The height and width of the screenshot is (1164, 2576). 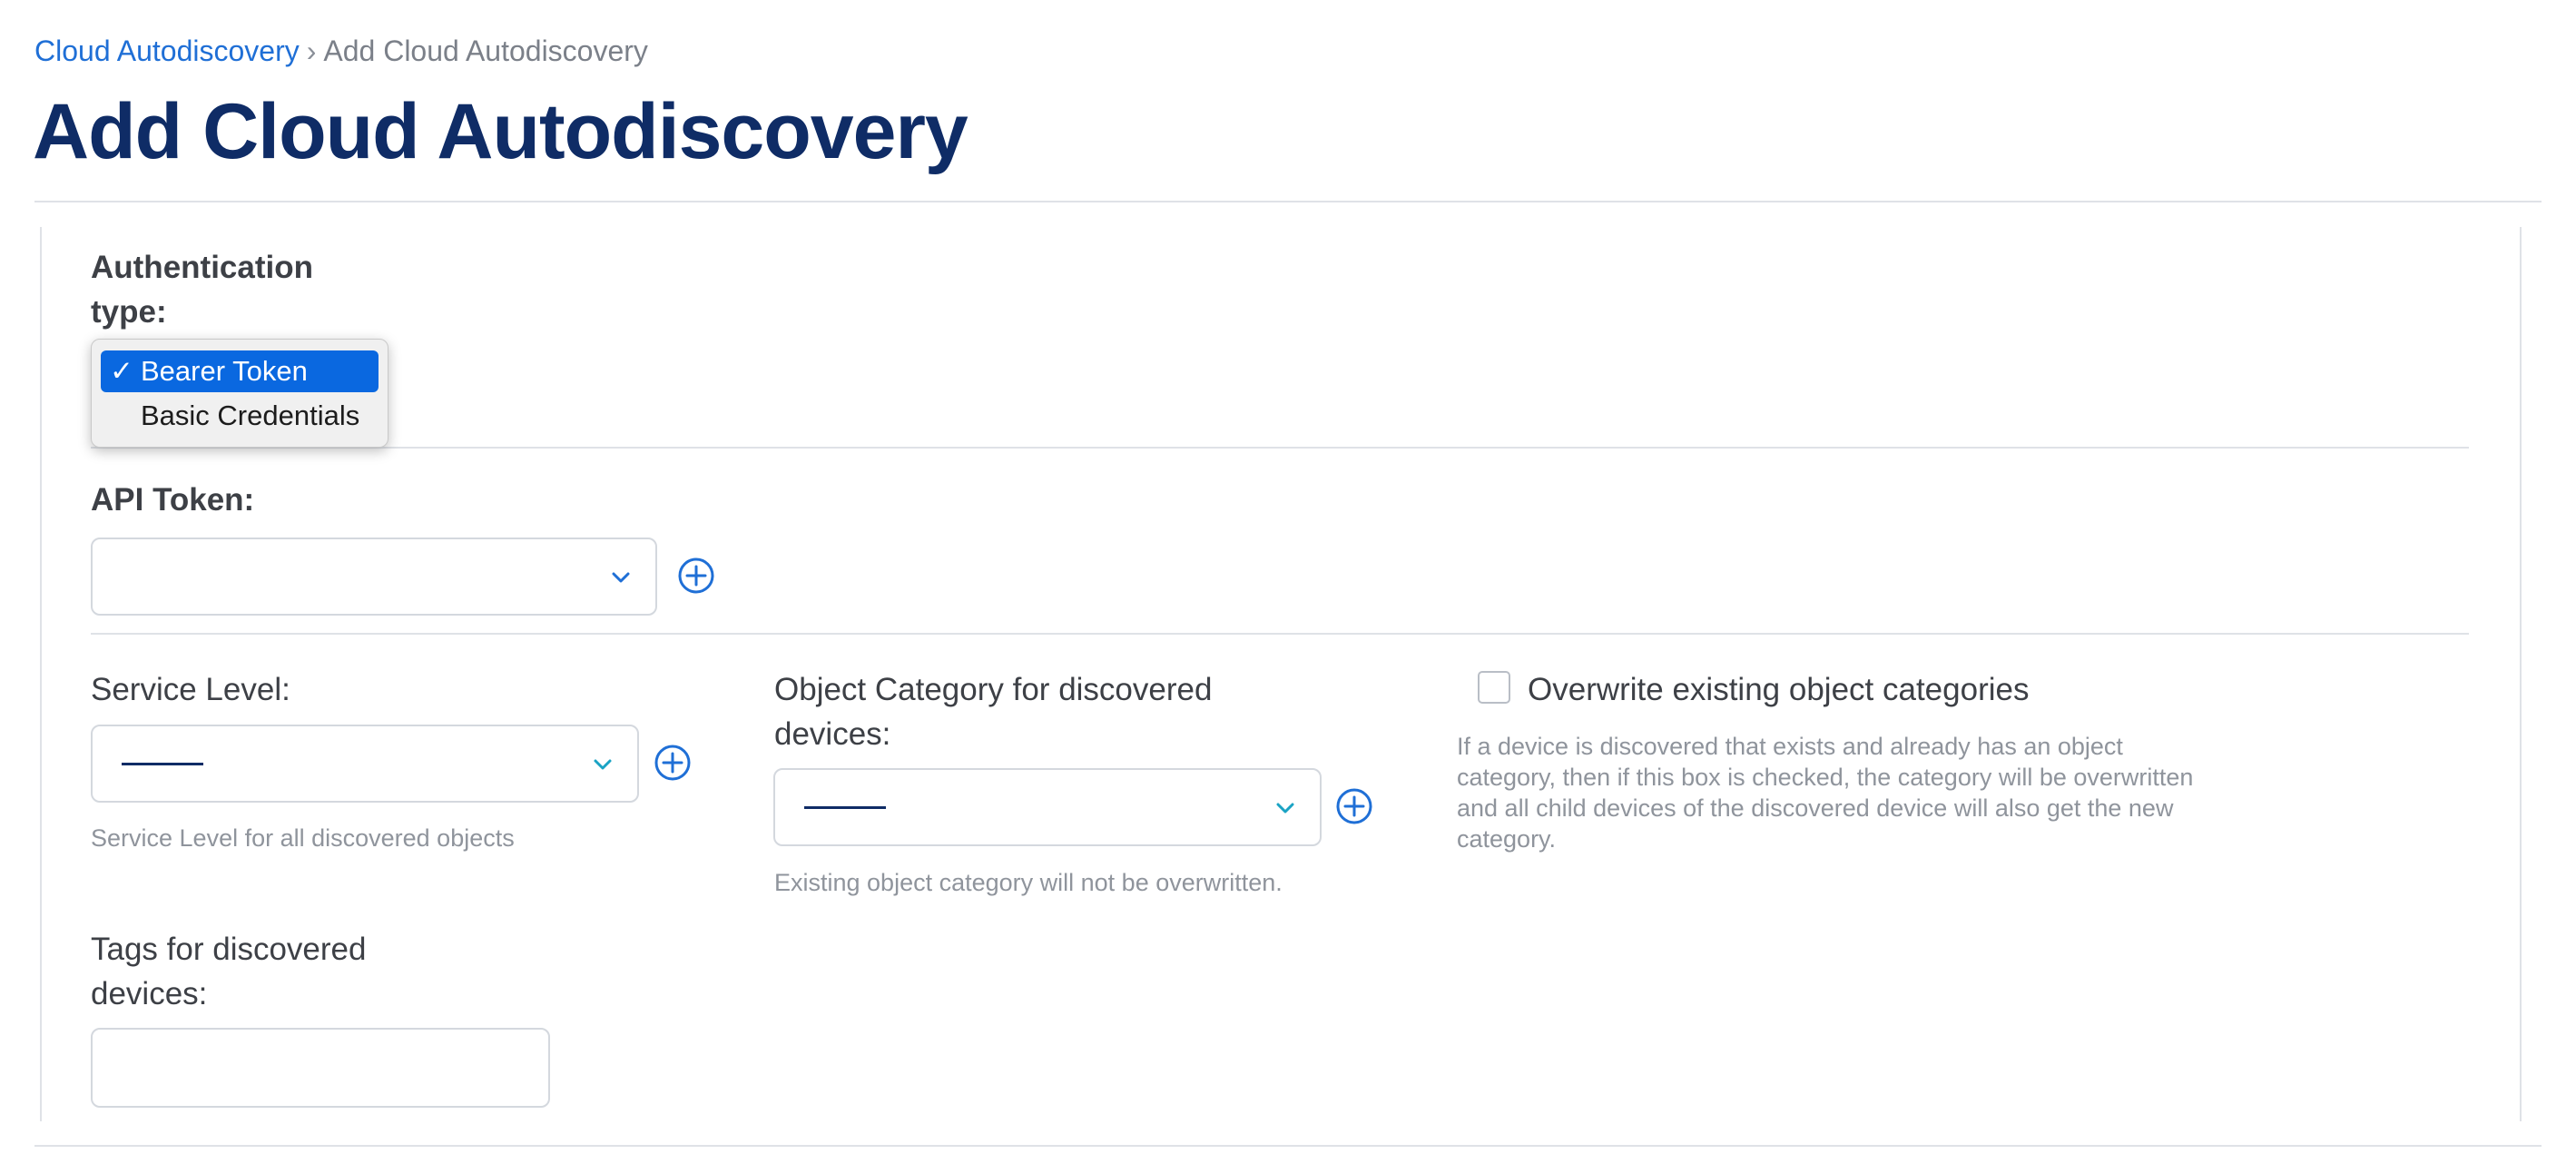 What do you see at coordinates (228, 972) in the screenshot?
I see `tags-label: Tags for discovered devices:` at bounding box center [228, 972].